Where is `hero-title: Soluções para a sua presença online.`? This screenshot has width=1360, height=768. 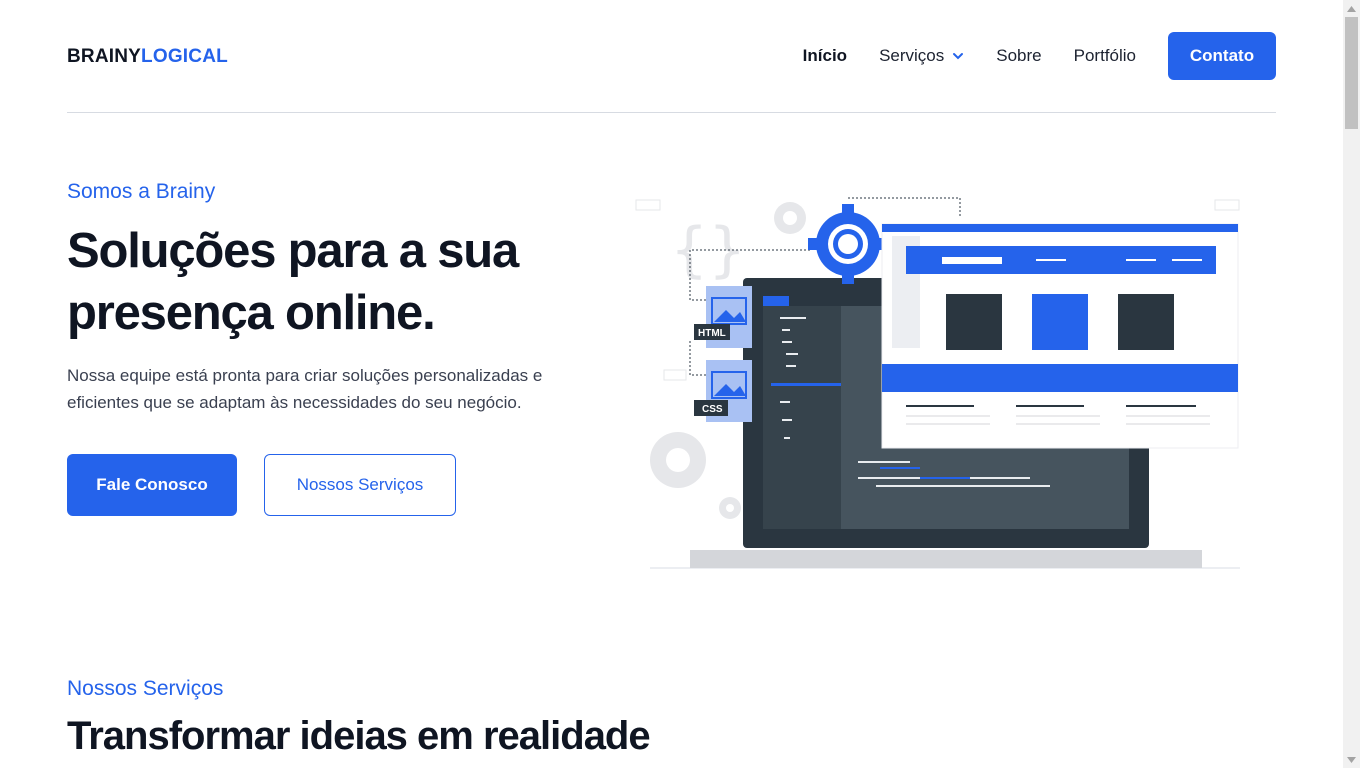
hero-title: Soluções para a sua presença online. is located at coordinates (327, 282).